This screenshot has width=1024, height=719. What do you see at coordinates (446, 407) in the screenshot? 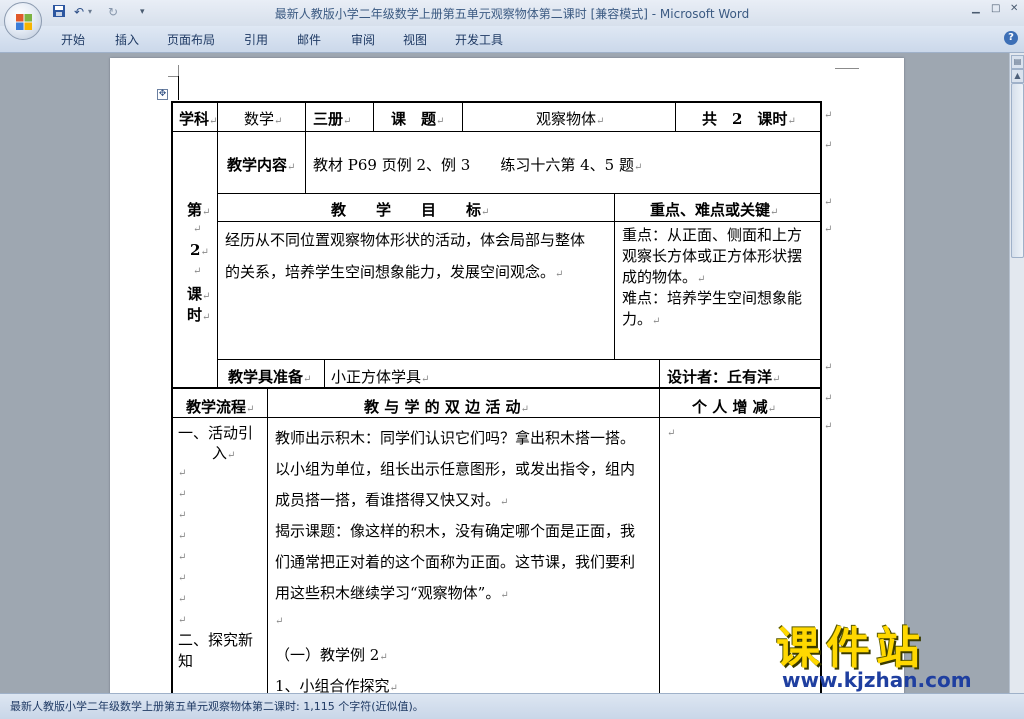
I see `activity-header: 教 与 学 的 双 边 活 动↵` at bounding box center [446, 407].